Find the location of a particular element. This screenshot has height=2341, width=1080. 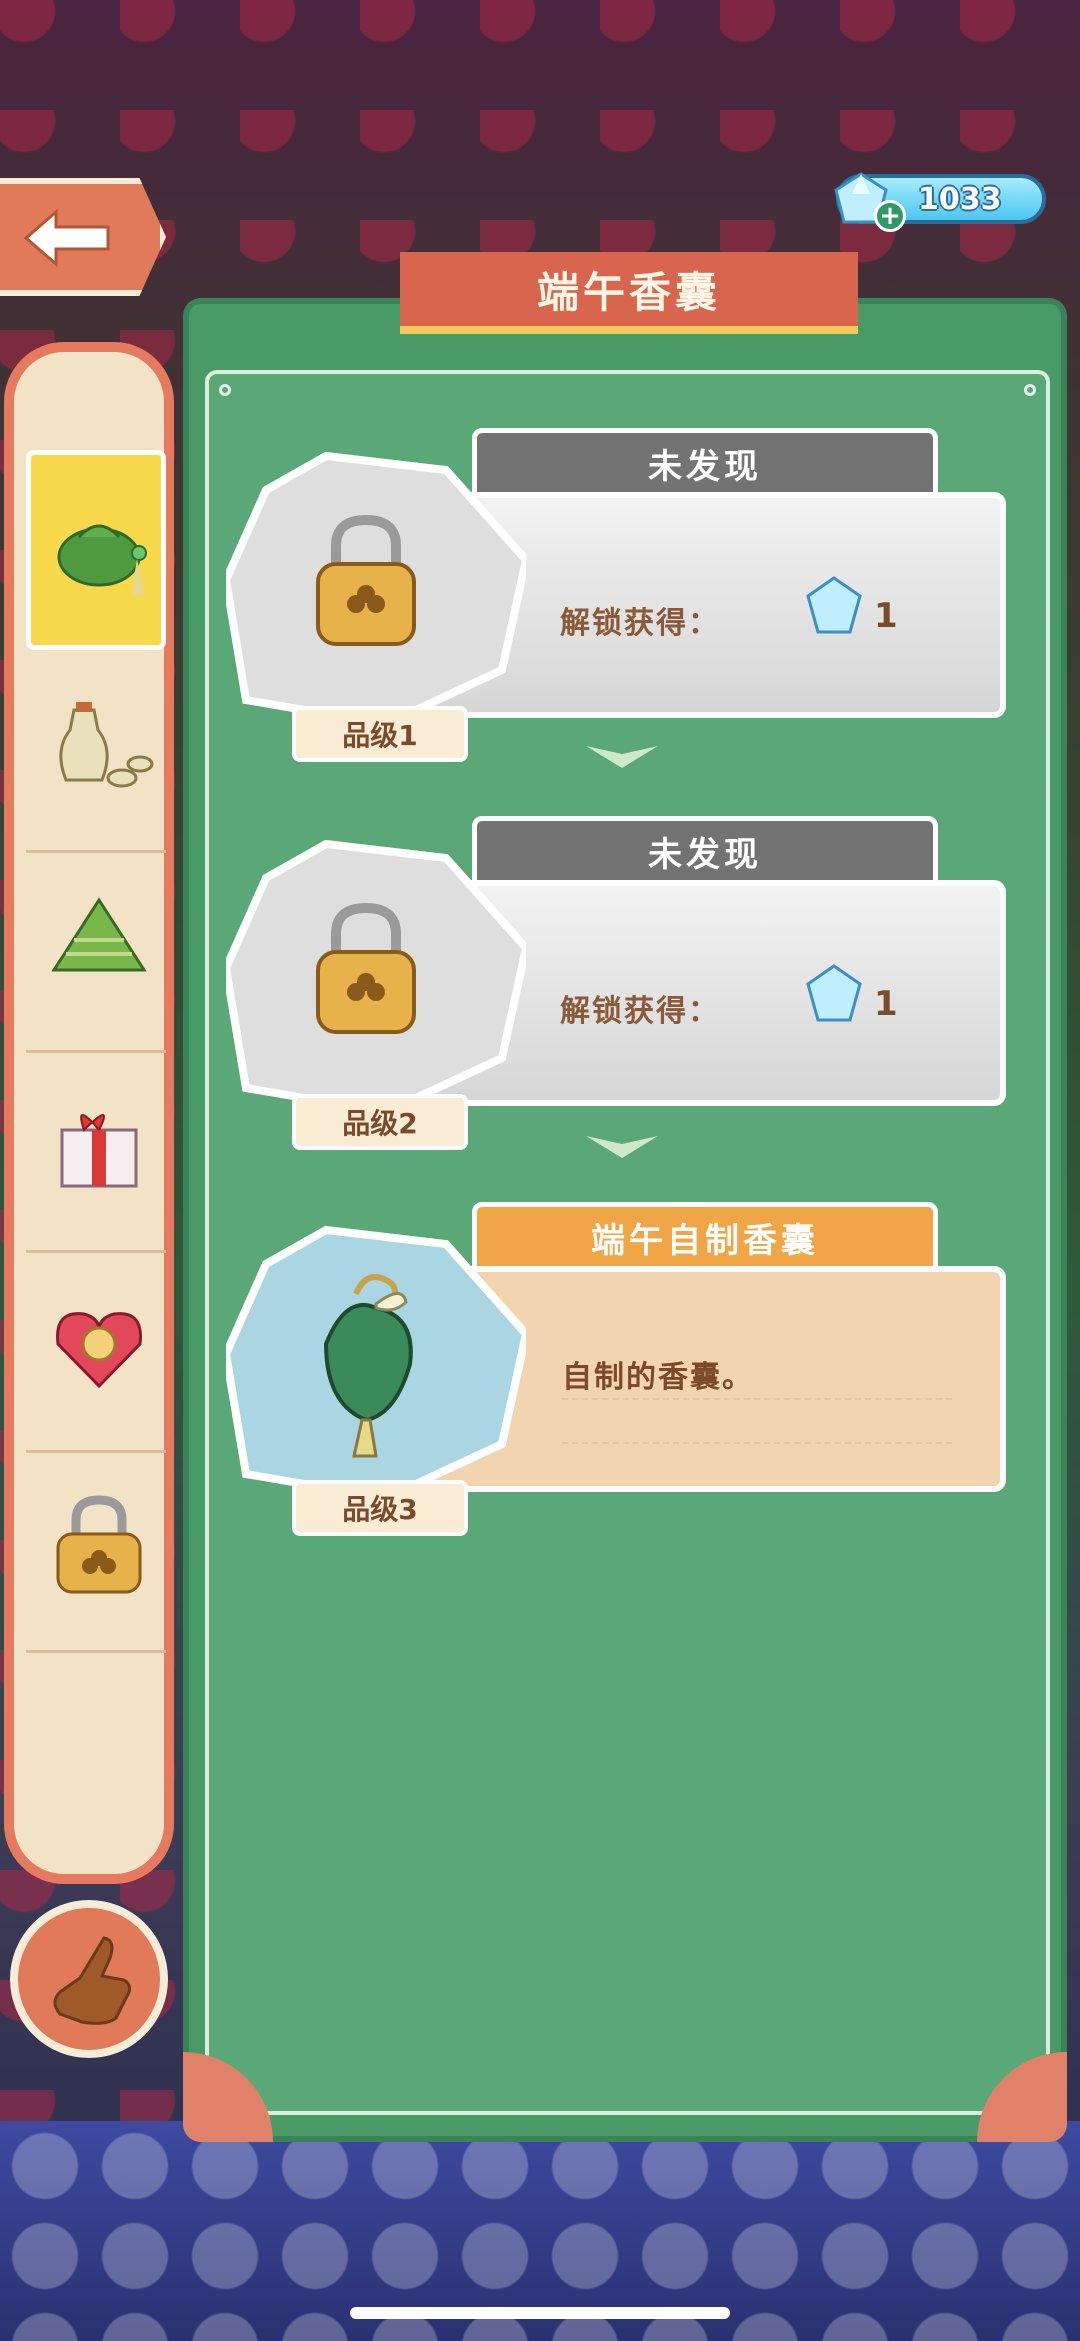

back-arrow-icon is located at coordinates (66, 238).